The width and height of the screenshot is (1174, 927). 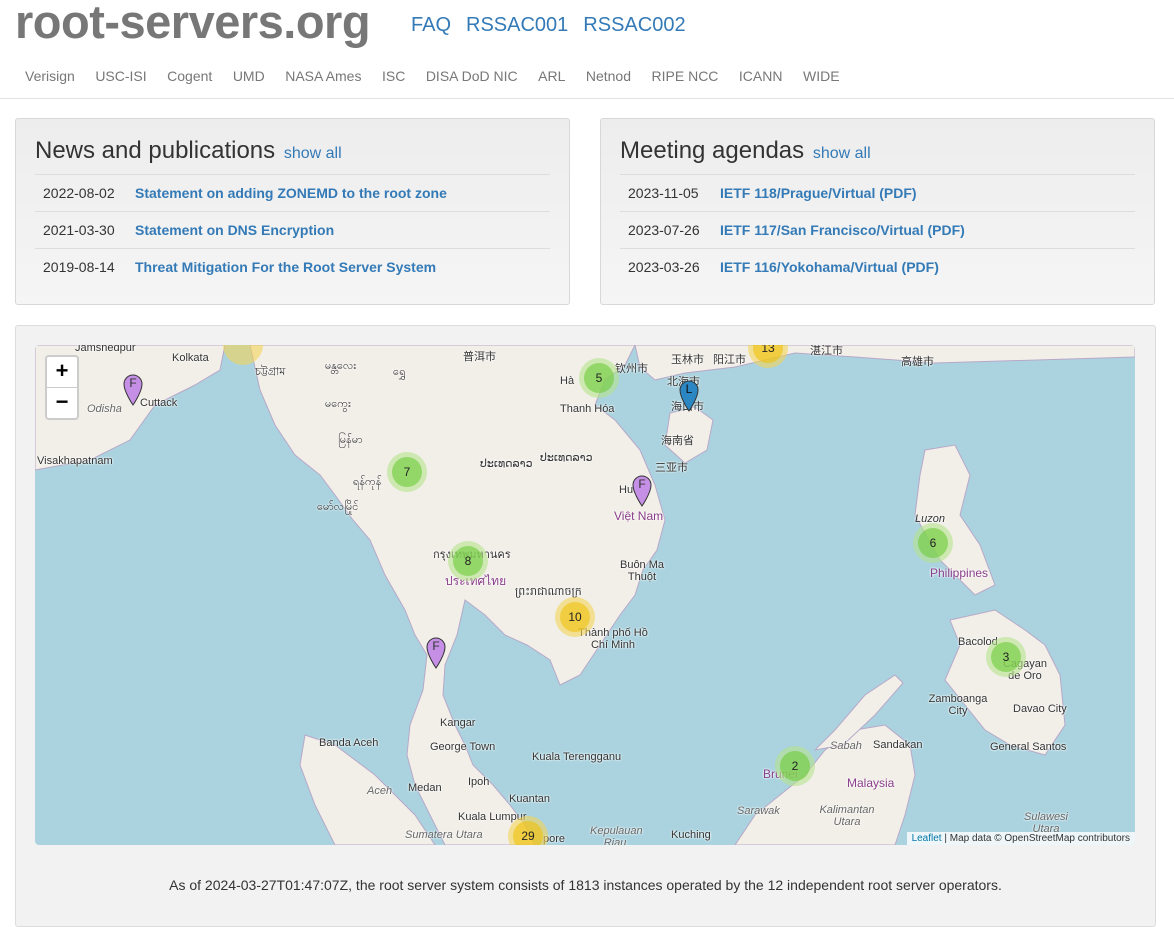 What do you see at coordinates (1040, 709) in the screenshot?
I see `map-place-label: Davao City` at bounding box center [1040, 709].